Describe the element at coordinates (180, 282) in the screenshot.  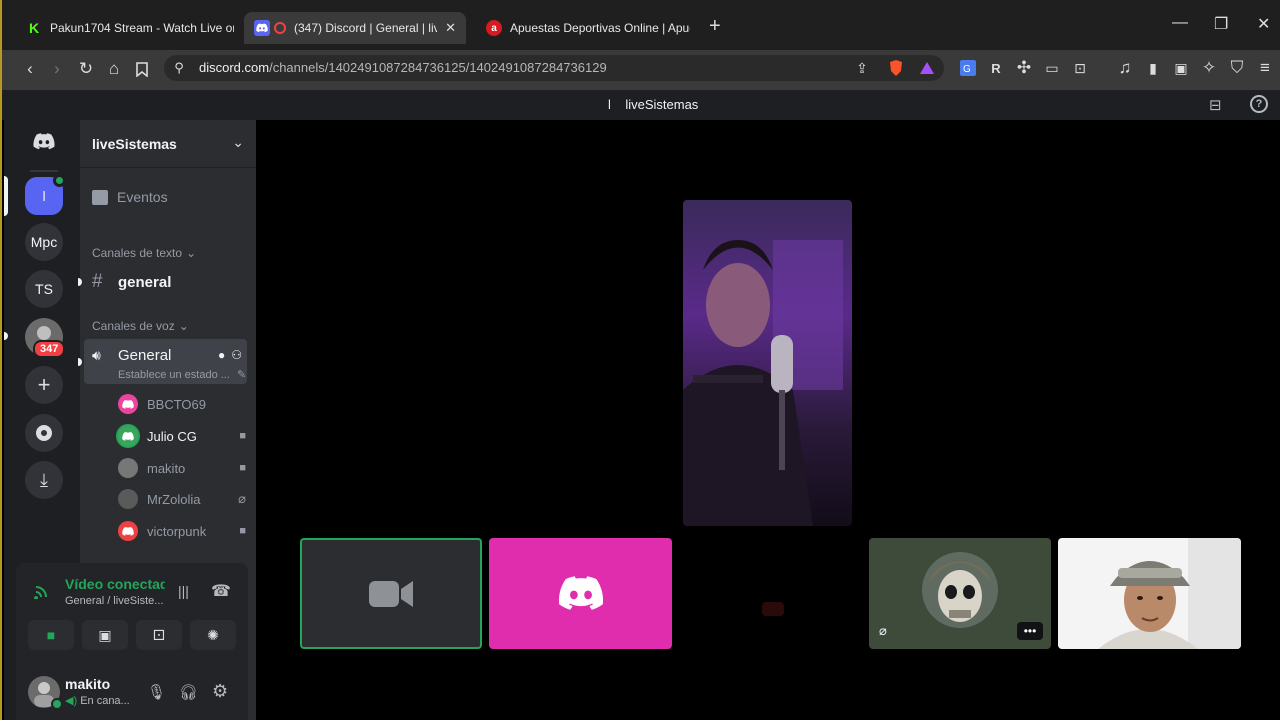
I see `channel-general: # general` at that location.